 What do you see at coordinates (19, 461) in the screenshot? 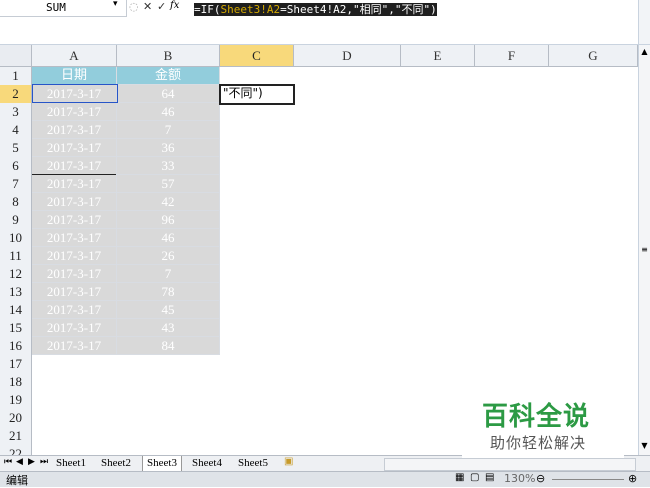
I see `tab-nav-prev-icon: ◀` at bounding box center [19, 461].